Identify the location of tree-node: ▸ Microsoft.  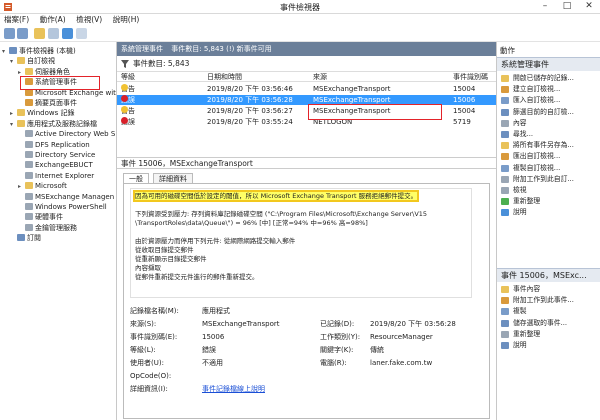
(42, 186).